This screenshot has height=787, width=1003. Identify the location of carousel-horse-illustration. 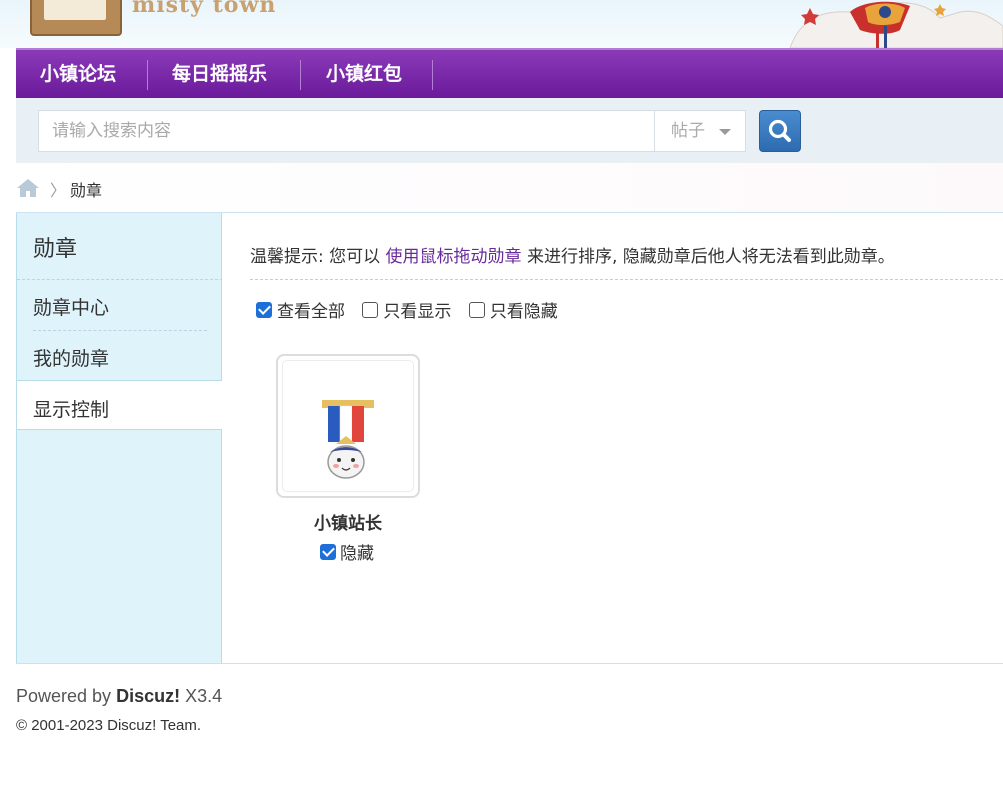
(896, 24).